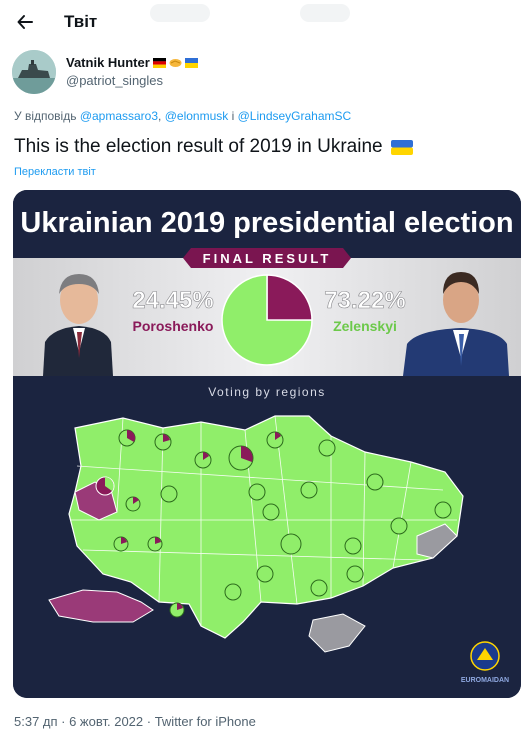  I want to click on handshake-icon, so click(175, 62).